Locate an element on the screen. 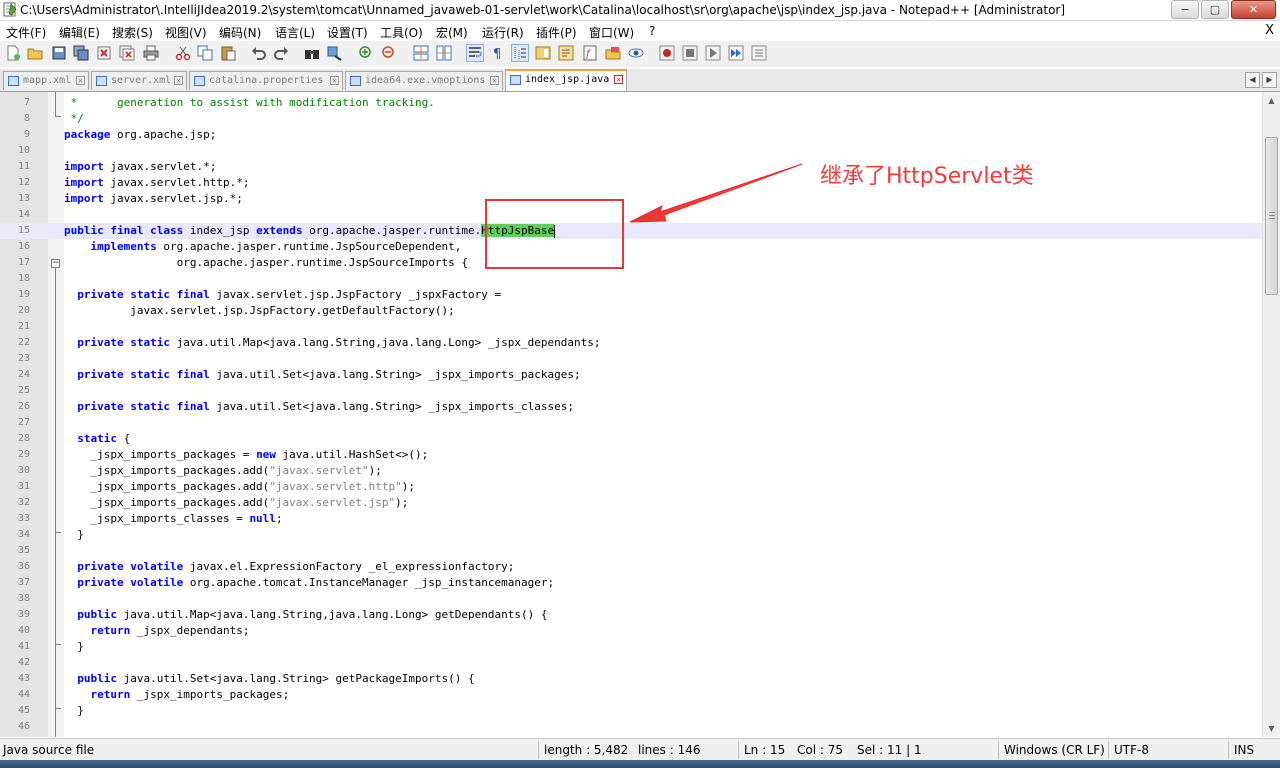  menu-edit: 编辑(E) is located at coordinates (79, 32).